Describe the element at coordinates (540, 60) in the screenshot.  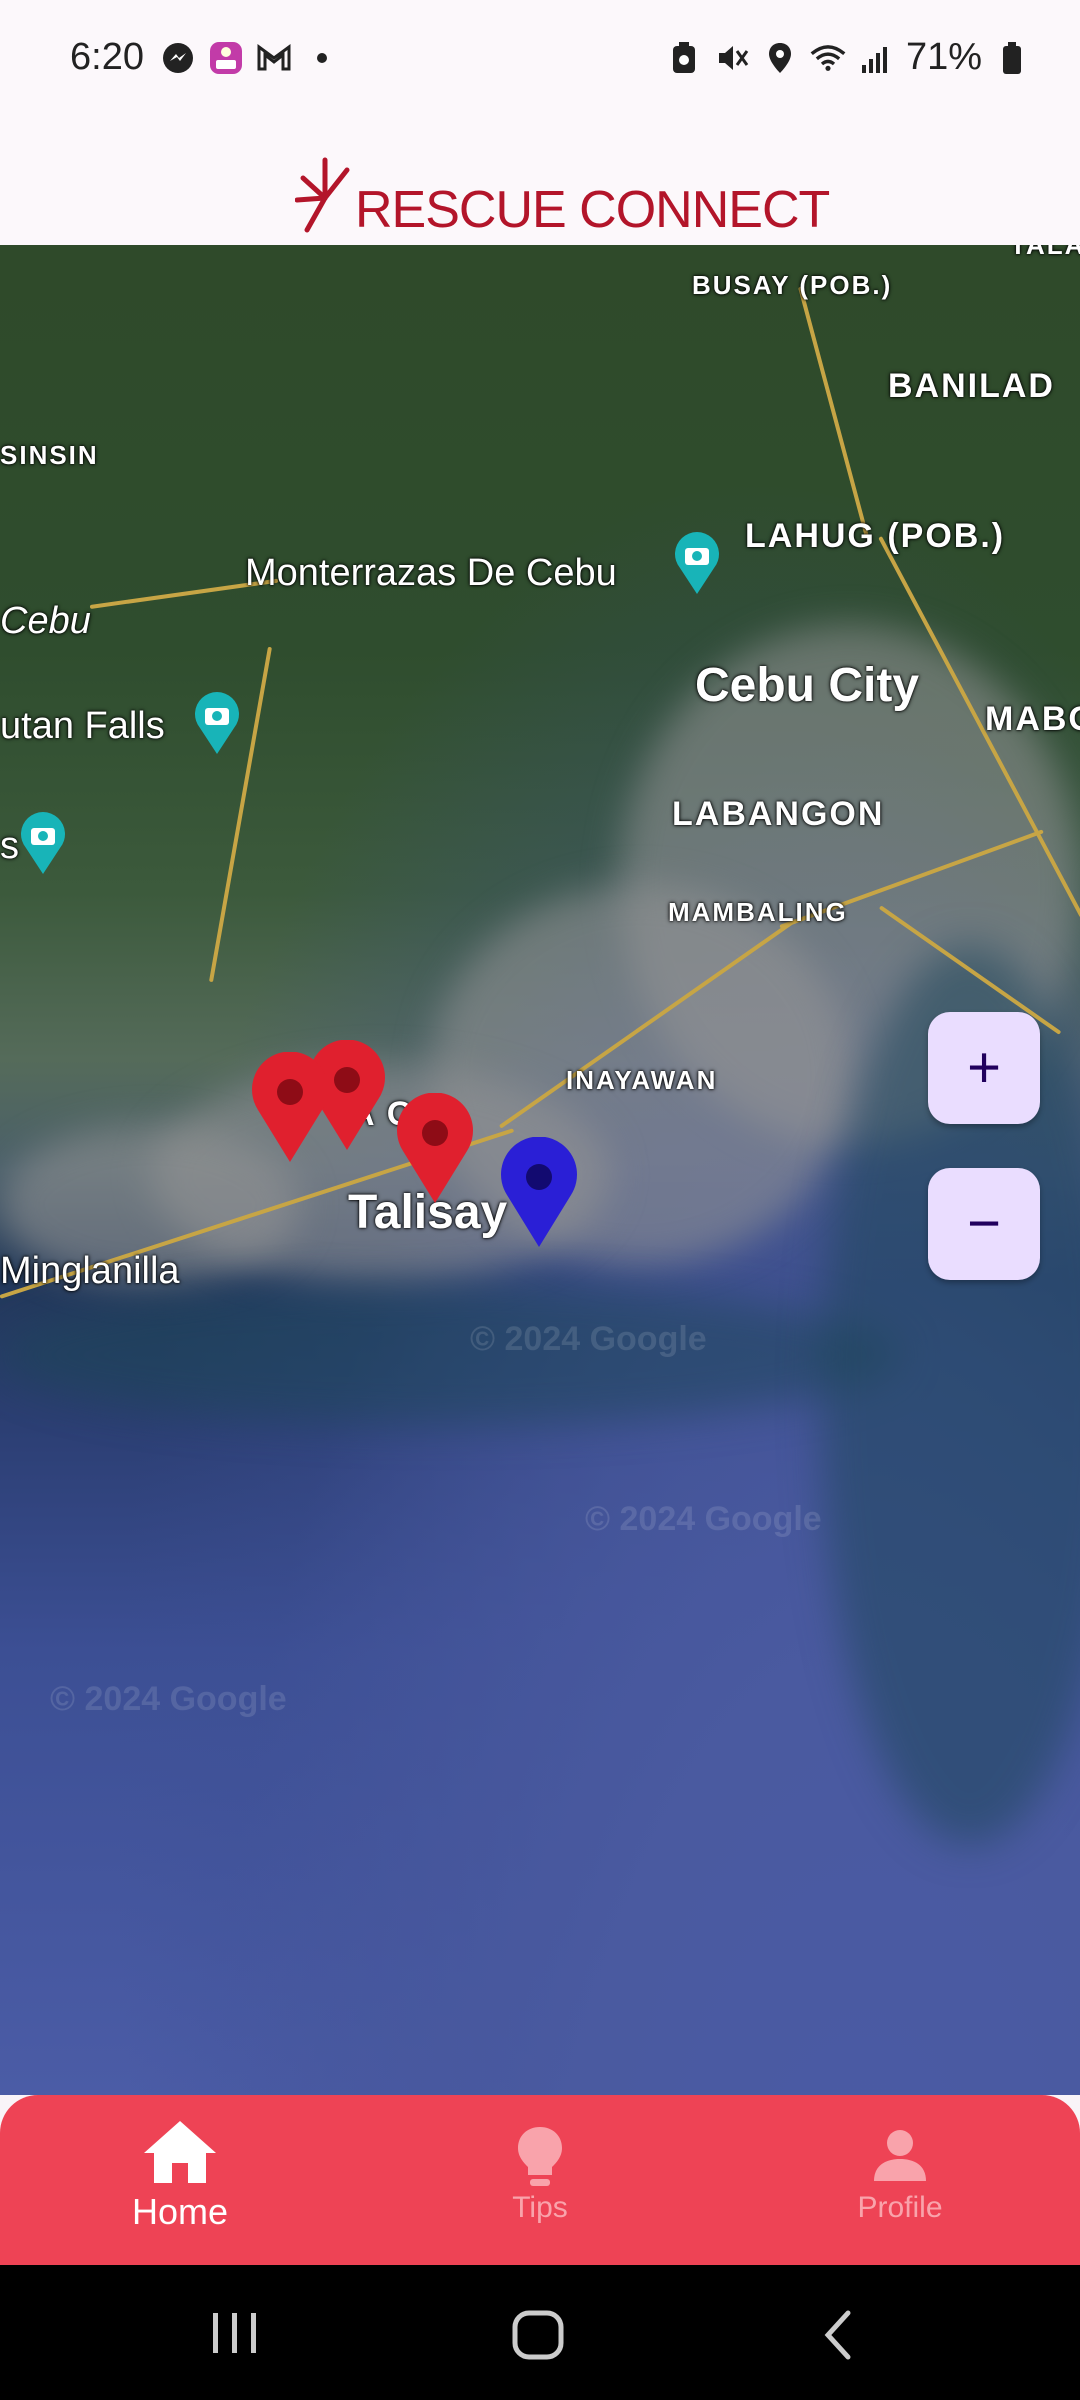
I see `status-bar: 6:20 71%` at that location.